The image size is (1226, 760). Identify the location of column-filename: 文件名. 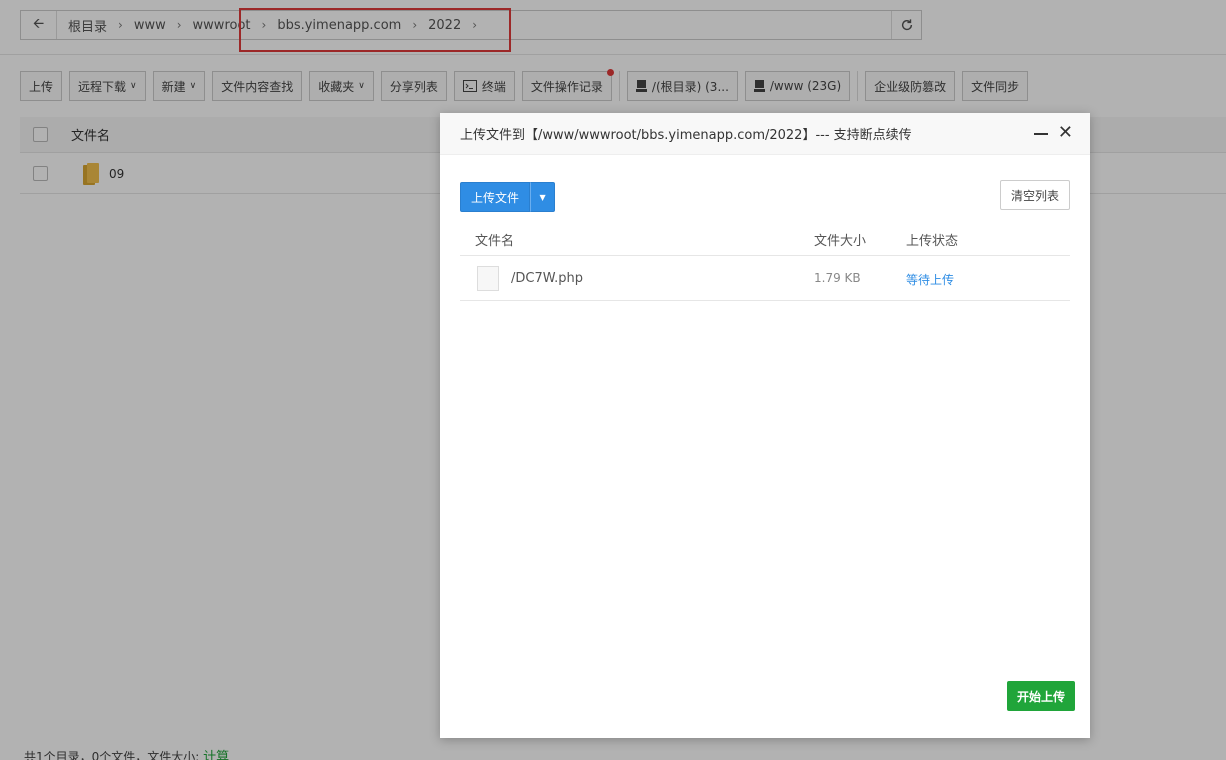
(495, 241).